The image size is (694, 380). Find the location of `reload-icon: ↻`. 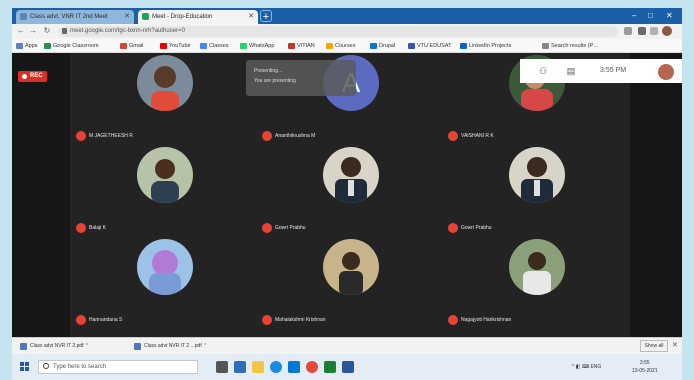

reload-icon: ↻ is located at coordinates (47, 31).